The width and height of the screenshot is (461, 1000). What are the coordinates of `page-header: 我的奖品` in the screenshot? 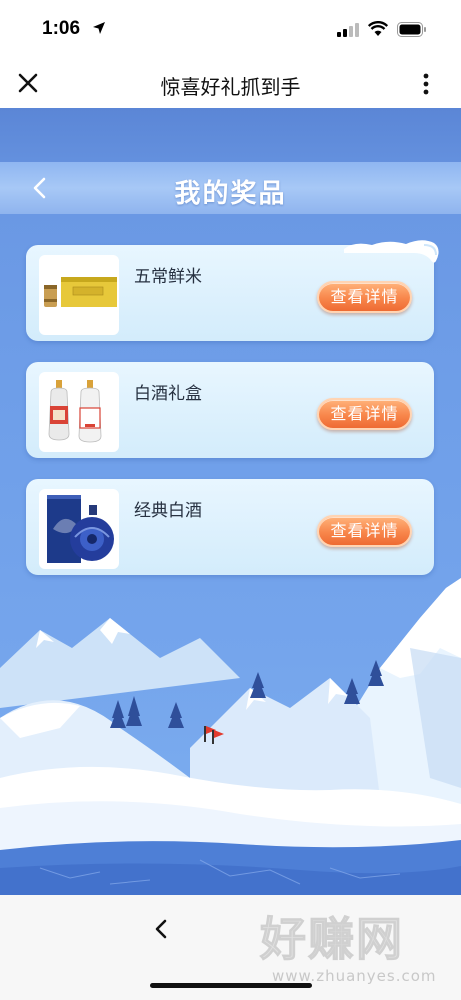 It's located at (230, 188).